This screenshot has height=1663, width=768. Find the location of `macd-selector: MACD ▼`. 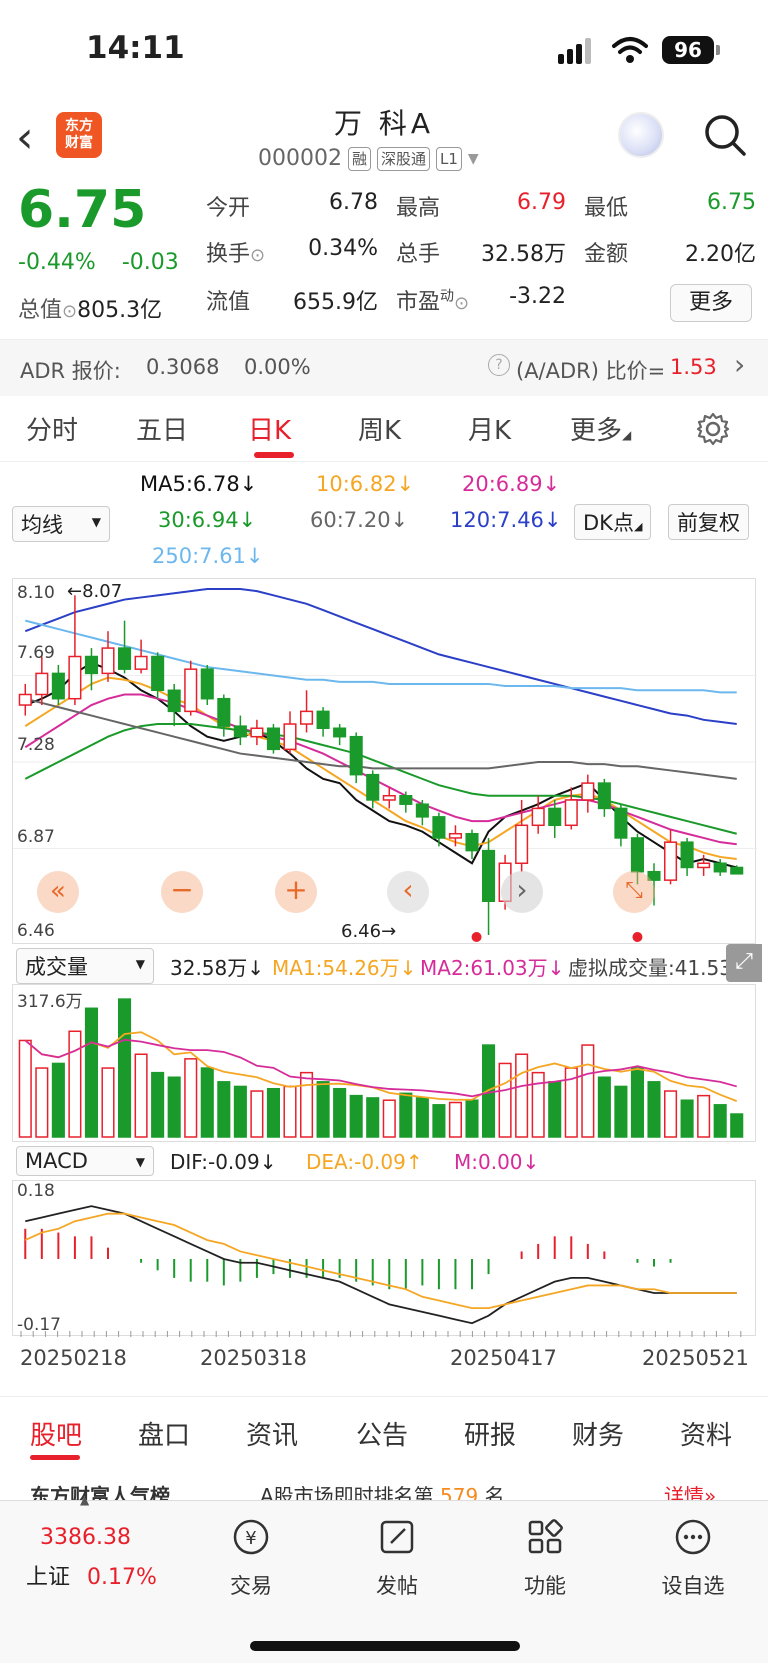

macd-selector: MACD ▼ is located at coordinates (85, 1161).